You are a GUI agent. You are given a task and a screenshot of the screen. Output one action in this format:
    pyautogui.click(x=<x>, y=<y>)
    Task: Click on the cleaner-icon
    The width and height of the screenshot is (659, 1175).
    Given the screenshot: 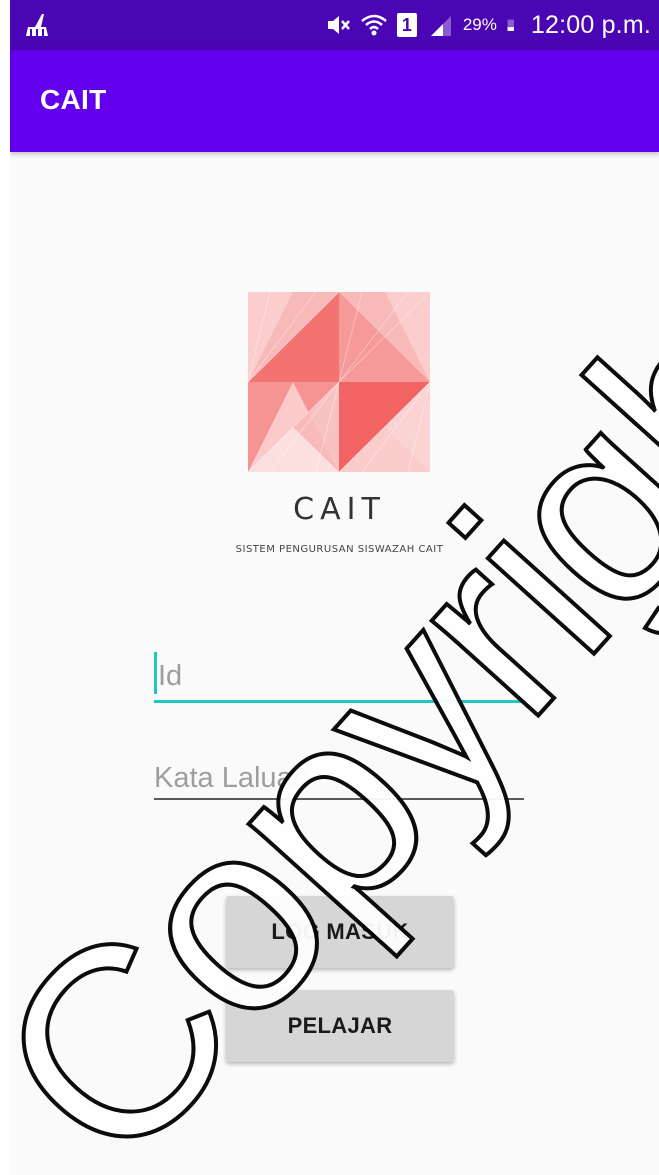 What is the action you would take?
    pyautogui.click(x=37, y=25)
    